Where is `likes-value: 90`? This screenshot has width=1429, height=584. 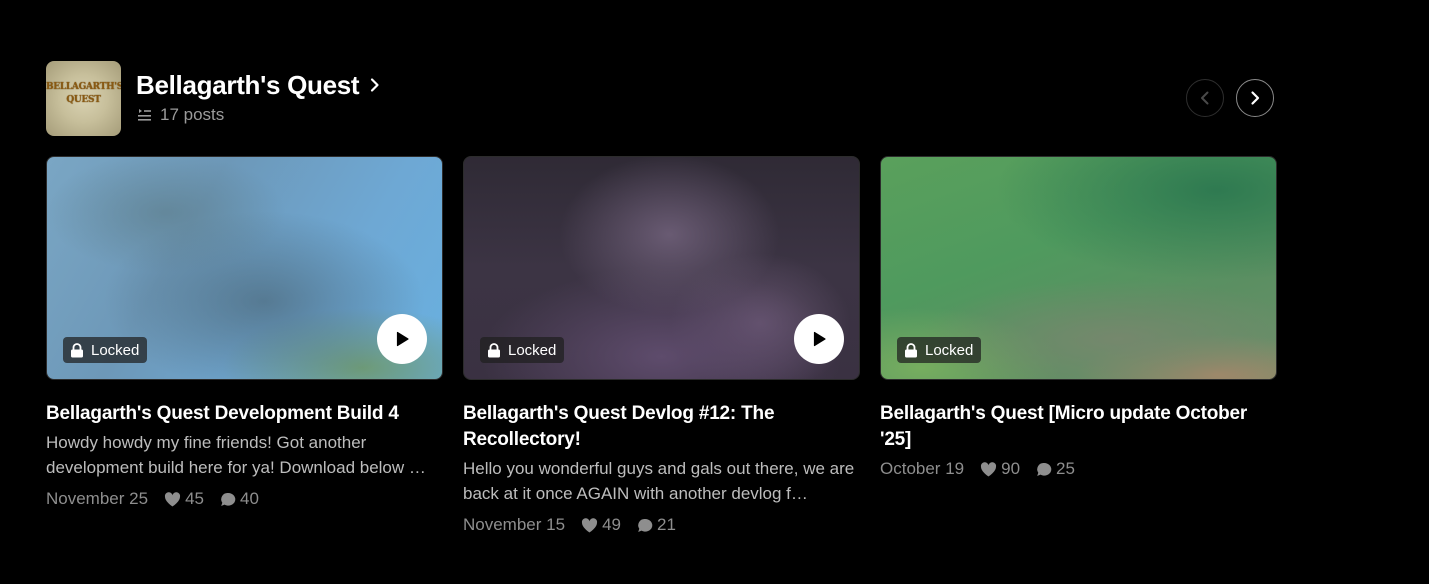 likes-value: 90 is located at coordinates (1011, 468).